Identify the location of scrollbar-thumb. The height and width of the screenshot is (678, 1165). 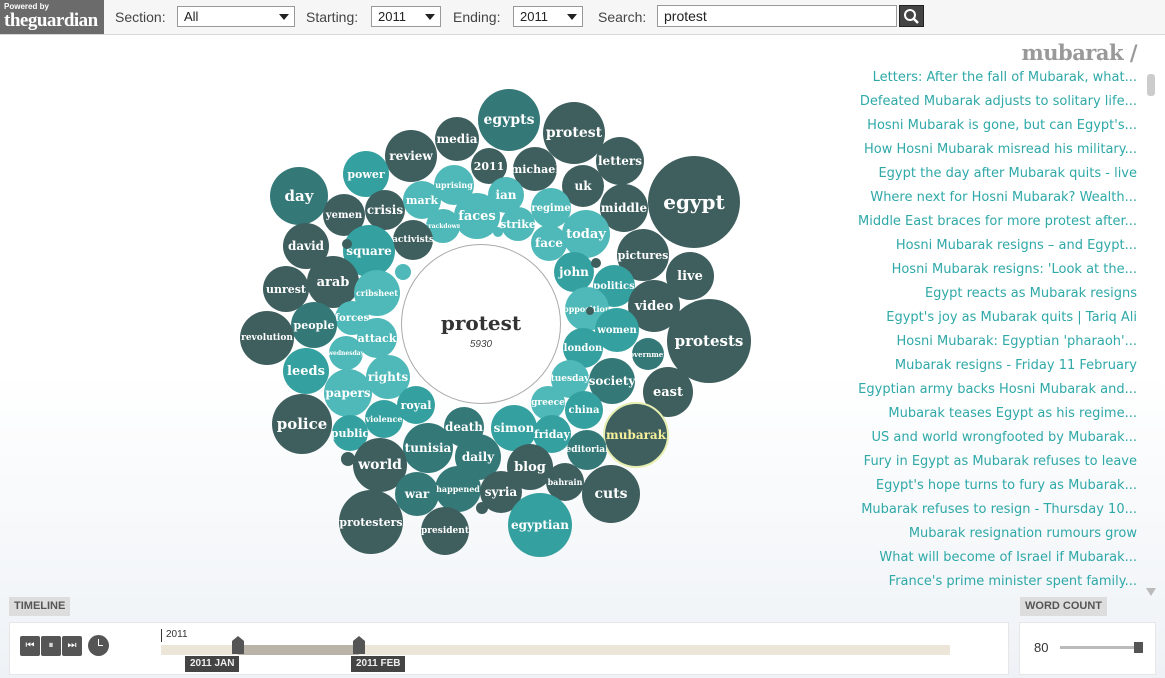
(1151, 85).